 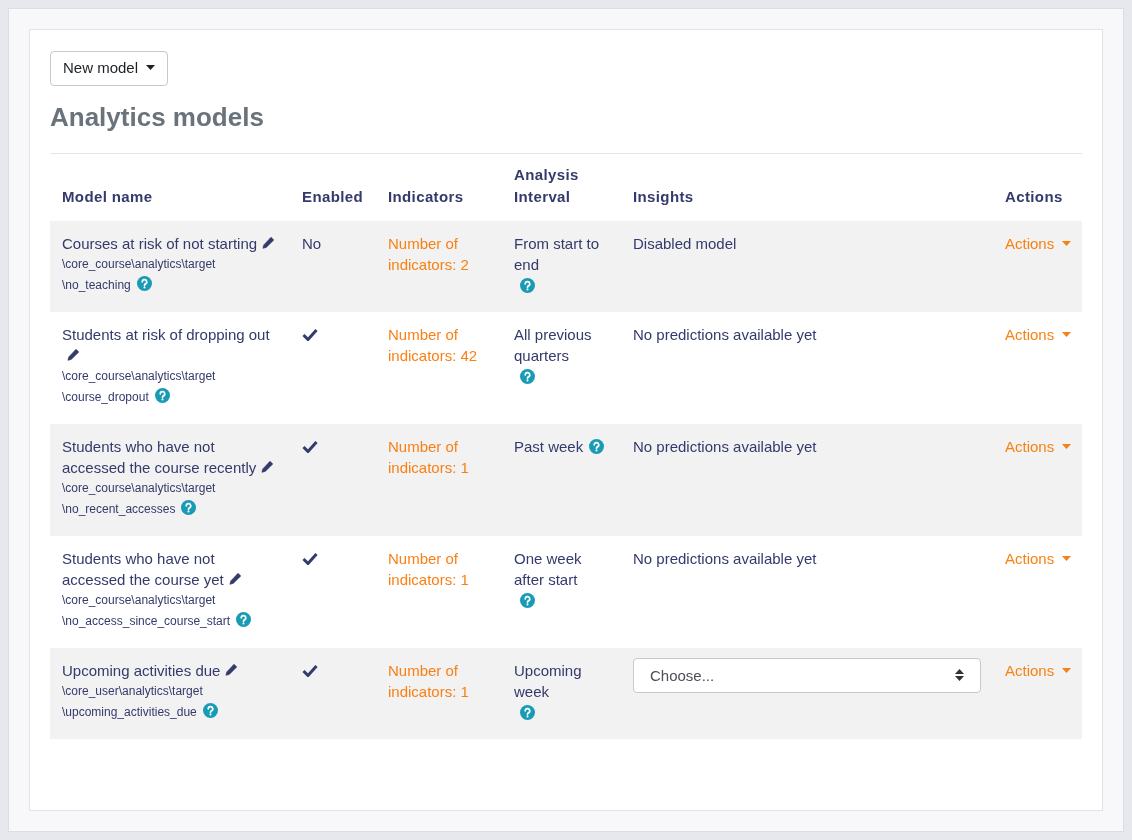 What do you see at coordinates (959, 675) in the screenshot?
I see `sort-arrows-icon` at bounding box center [959, 675].